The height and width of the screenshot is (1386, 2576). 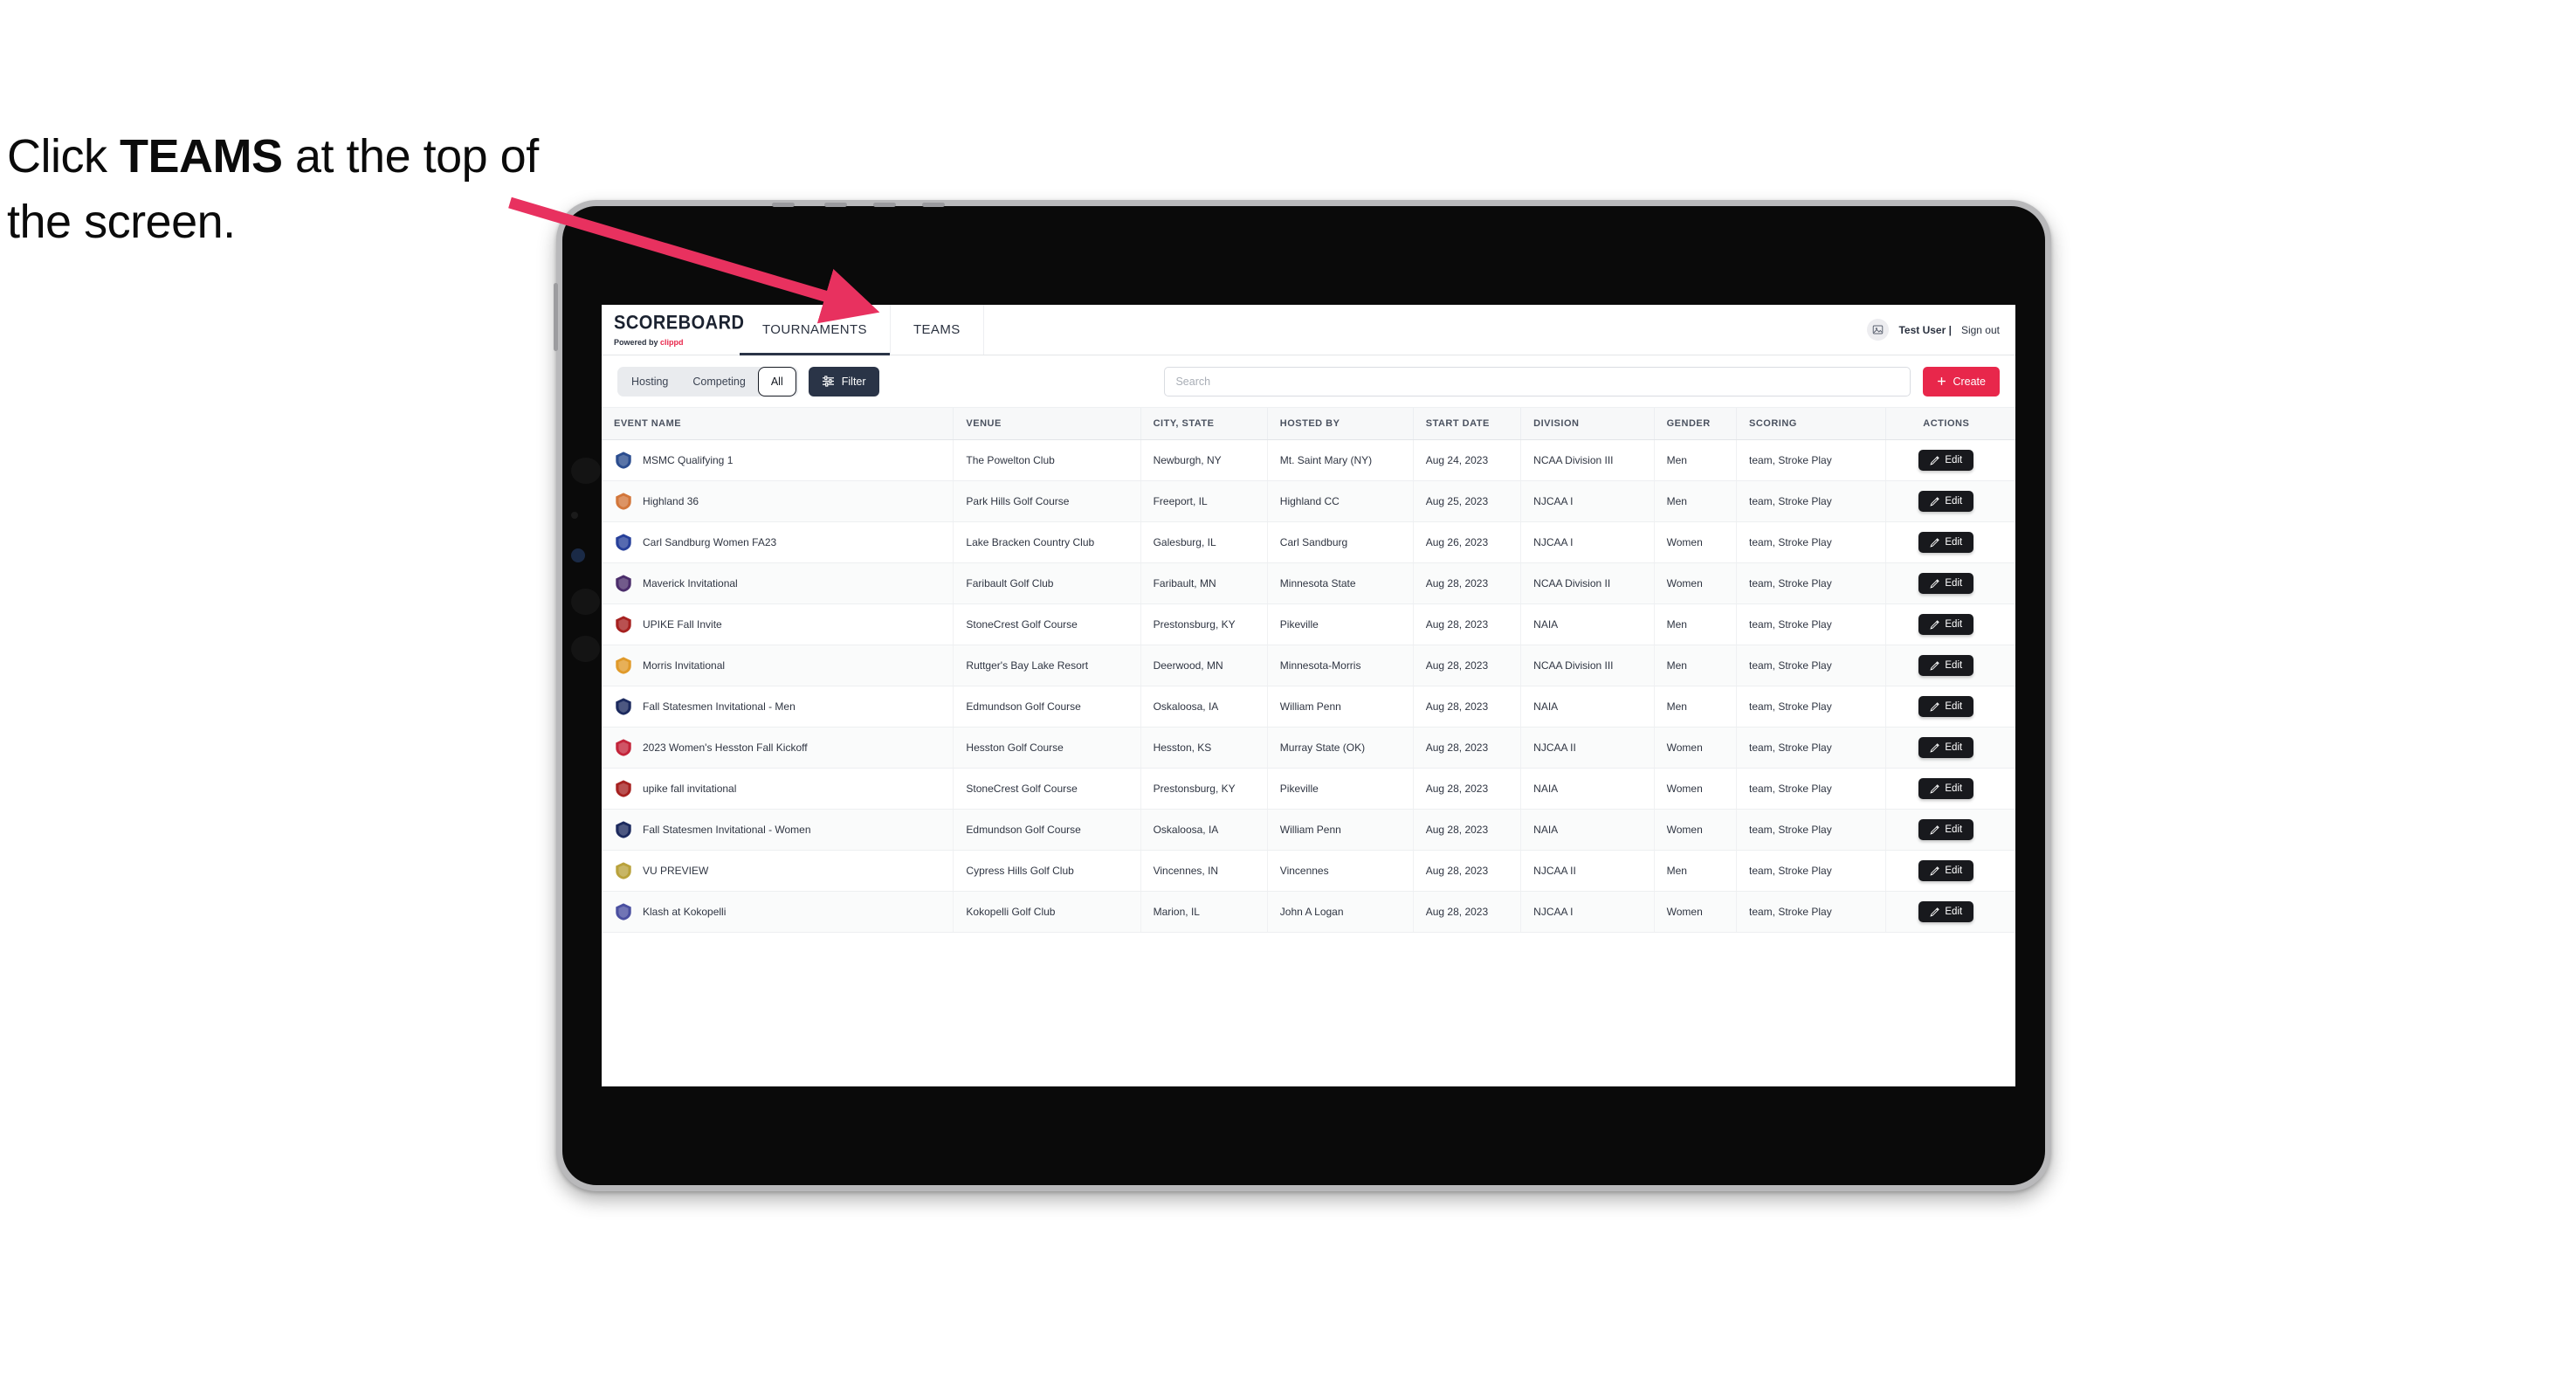 I want to click on cell-hosted-by: Minnesota State, so click(x=1340, y=583).